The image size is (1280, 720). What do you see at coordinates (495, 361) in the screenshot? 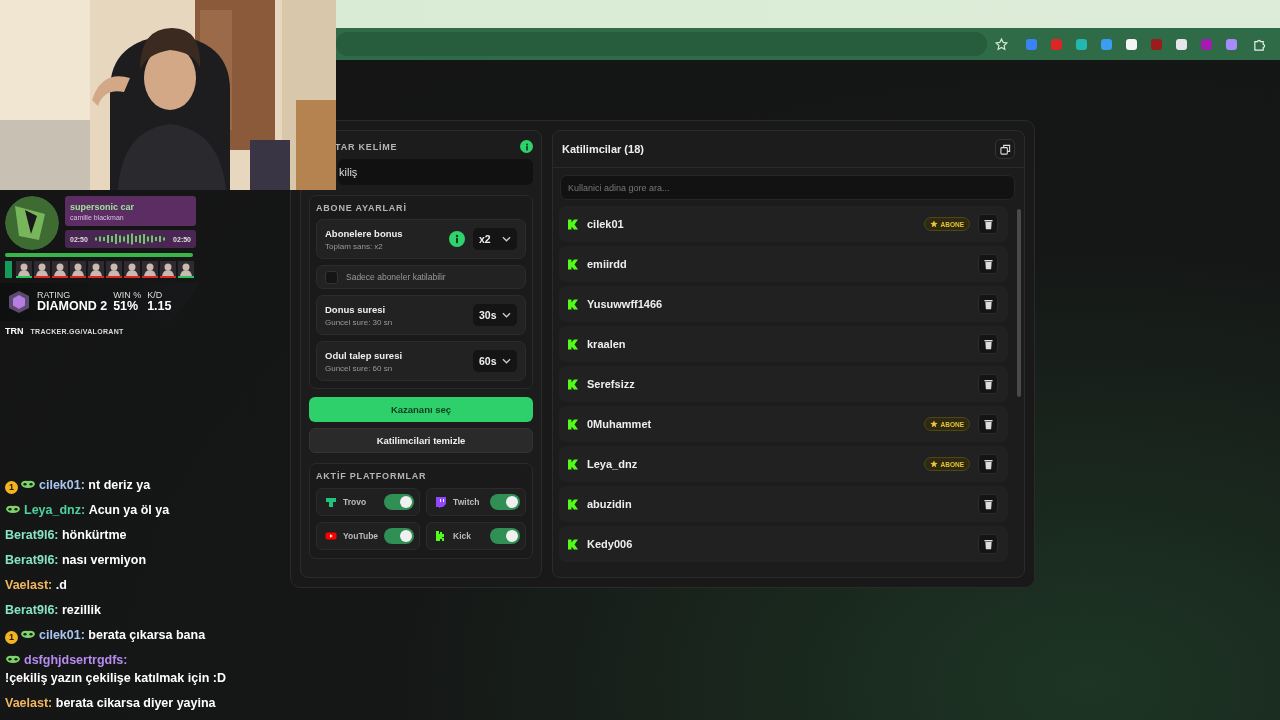
I see `value-dropdown: 60s` at bounding box center [495, 361].